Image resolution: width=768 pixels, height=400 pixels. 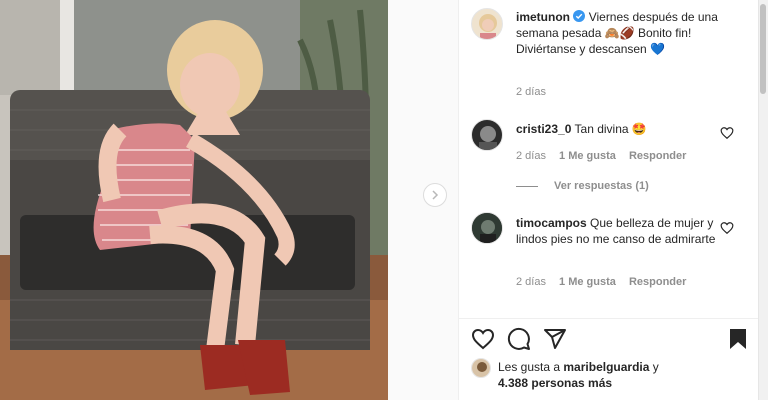 What do you see at coordinates (543, 17) in the screenshot?
I see `author-username: imetunon` at bounding box center [543, 17].